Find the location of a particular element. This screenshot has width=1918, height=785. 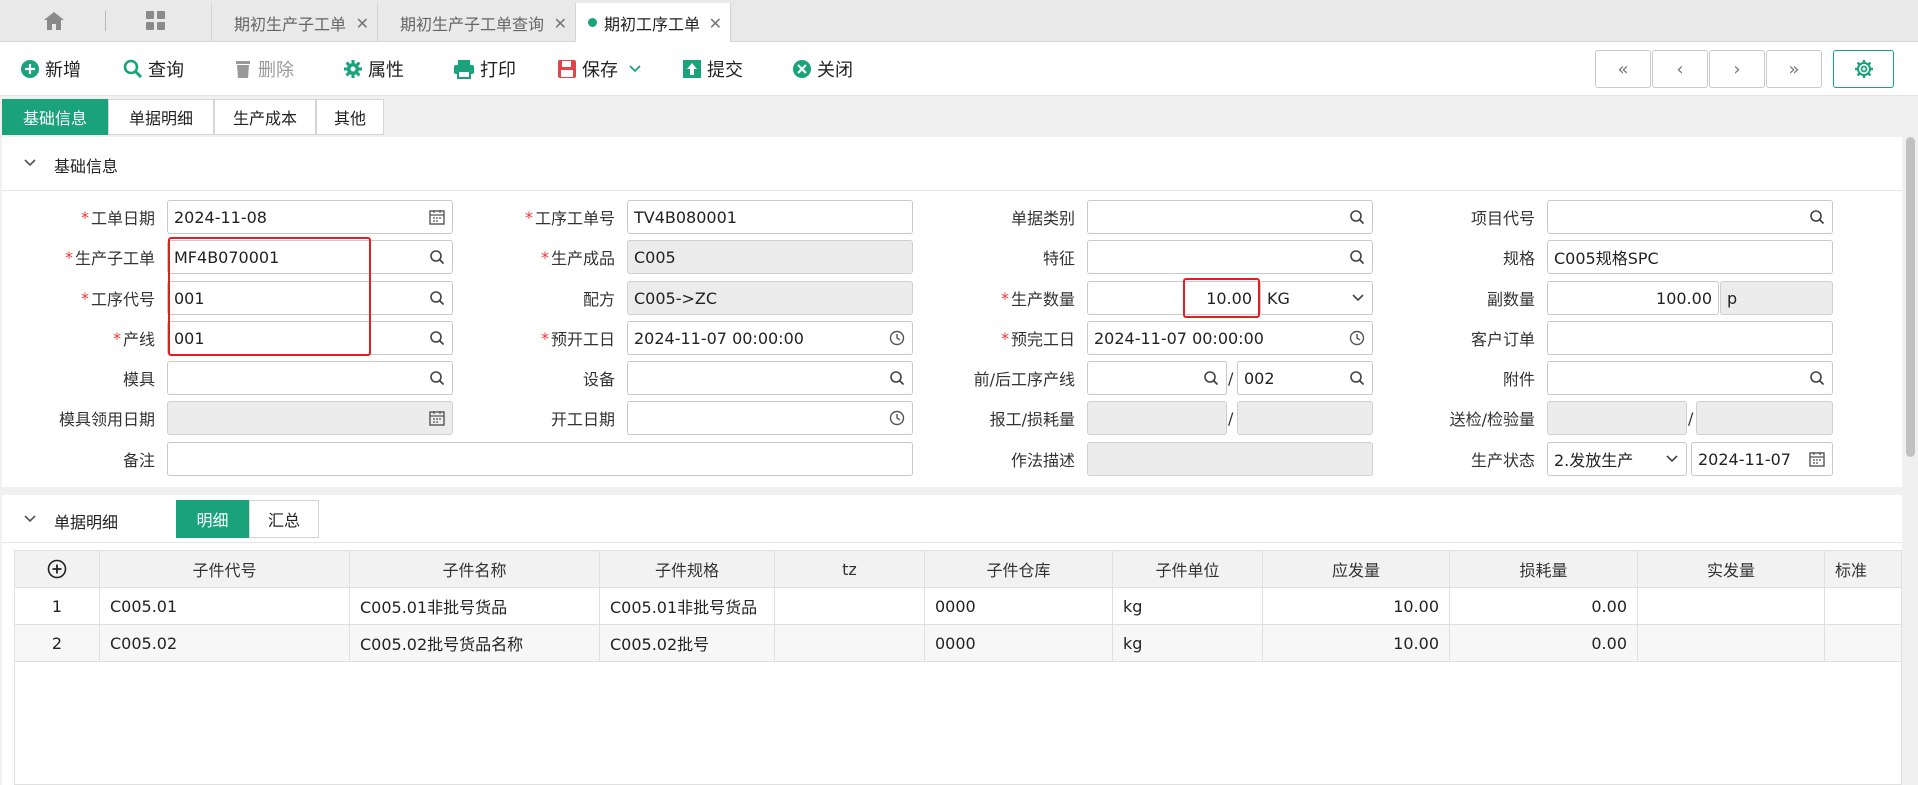

prod-status-select: 2.发放生产 is located at coordinates (1617, 459).